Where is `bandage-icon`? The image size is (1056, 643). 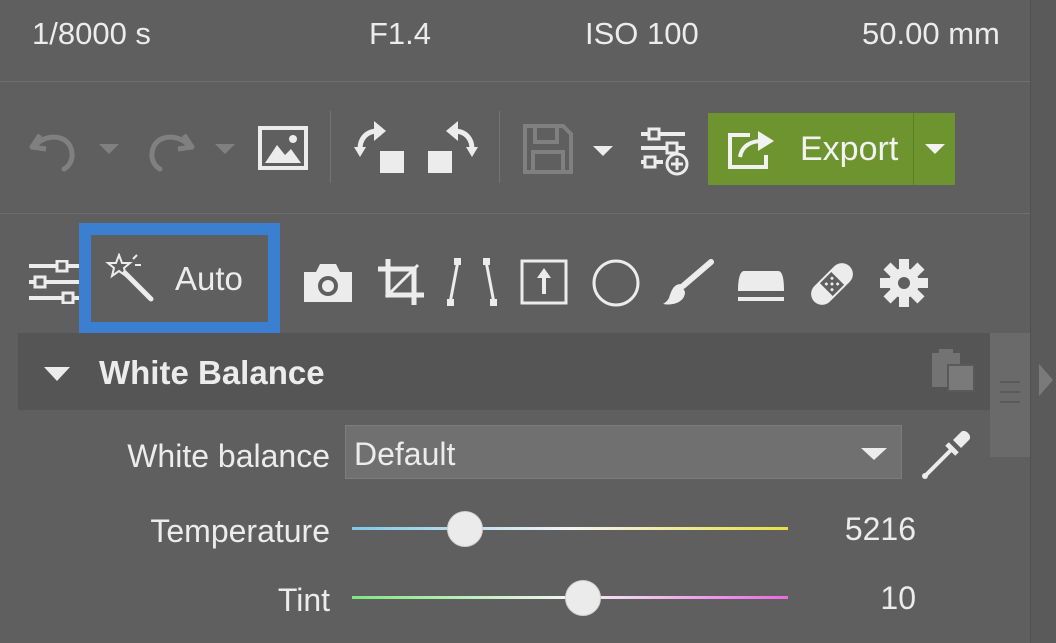 bandage-icon is located at coordinates (832, 284).